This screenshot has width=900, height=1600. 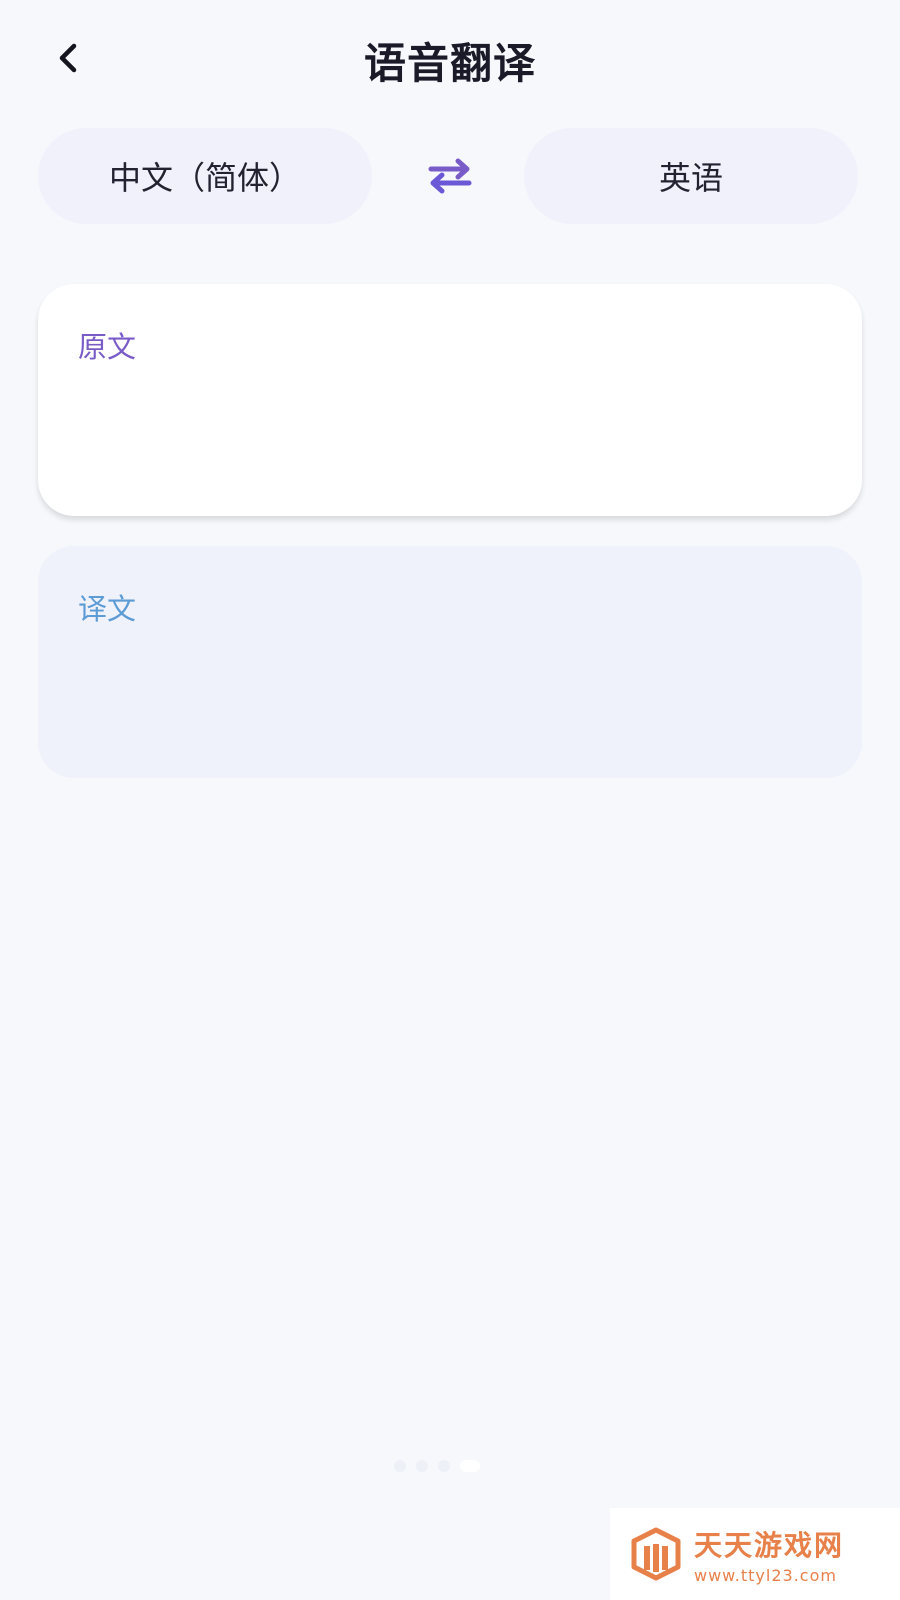 What do you see at coordinates (765, 1575) in the screenshot?
I see `watermark-url: www.ttyl23.com` at bounding box center [765, 1575].